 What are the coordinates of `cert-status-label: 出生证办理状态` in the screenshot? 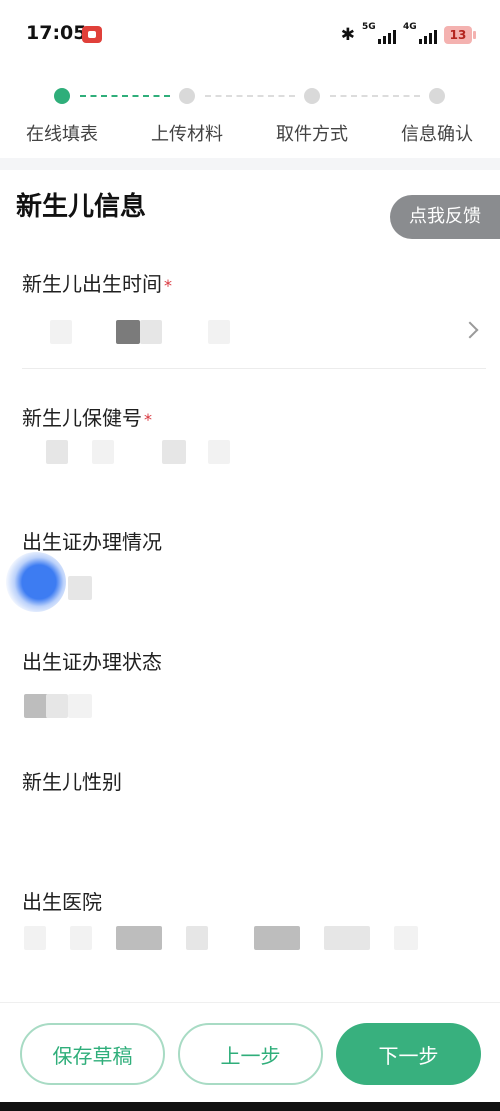 It's located at (92, 662).